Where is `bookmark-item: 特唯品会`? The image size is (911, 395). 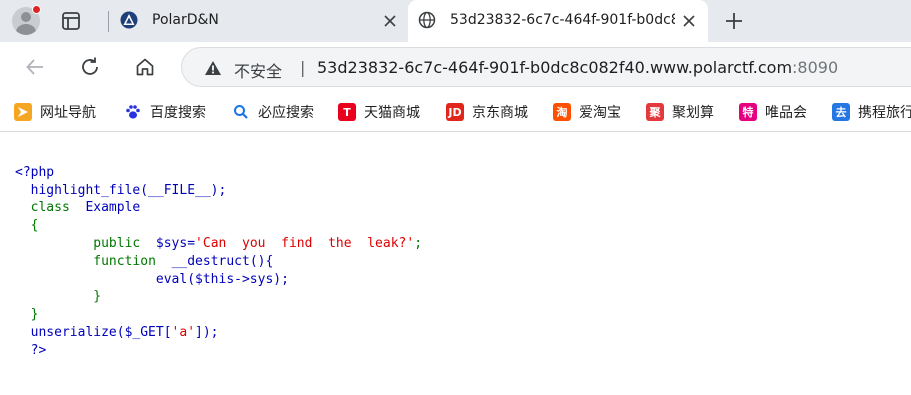 bookmark-item: 特唯品会 is located at coordinates (773, 112).